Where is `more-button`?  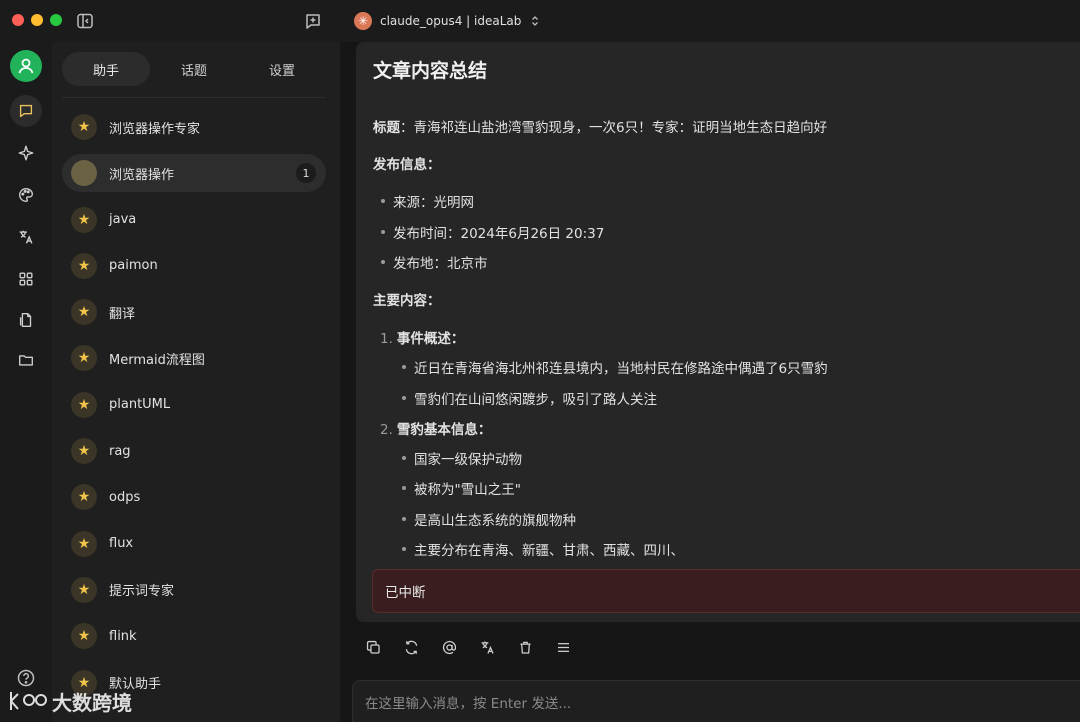 more-button is located at coordinates (563, 647).